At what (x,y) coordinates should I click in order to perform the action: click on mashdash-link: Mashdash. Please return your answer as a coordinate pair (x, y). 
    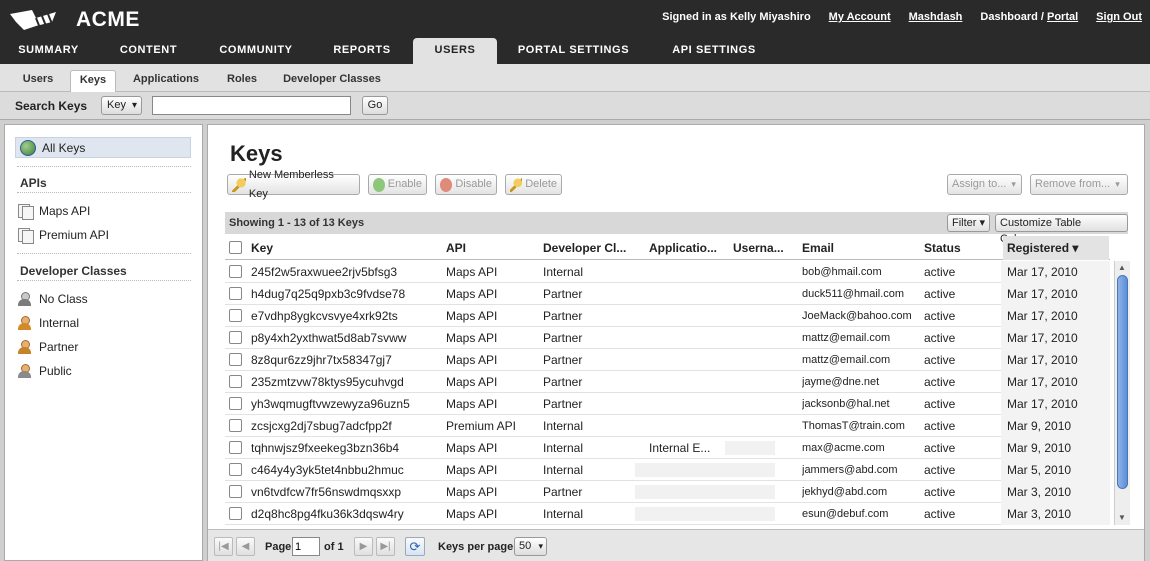
    Looking at the image, I should click on (936, 17).